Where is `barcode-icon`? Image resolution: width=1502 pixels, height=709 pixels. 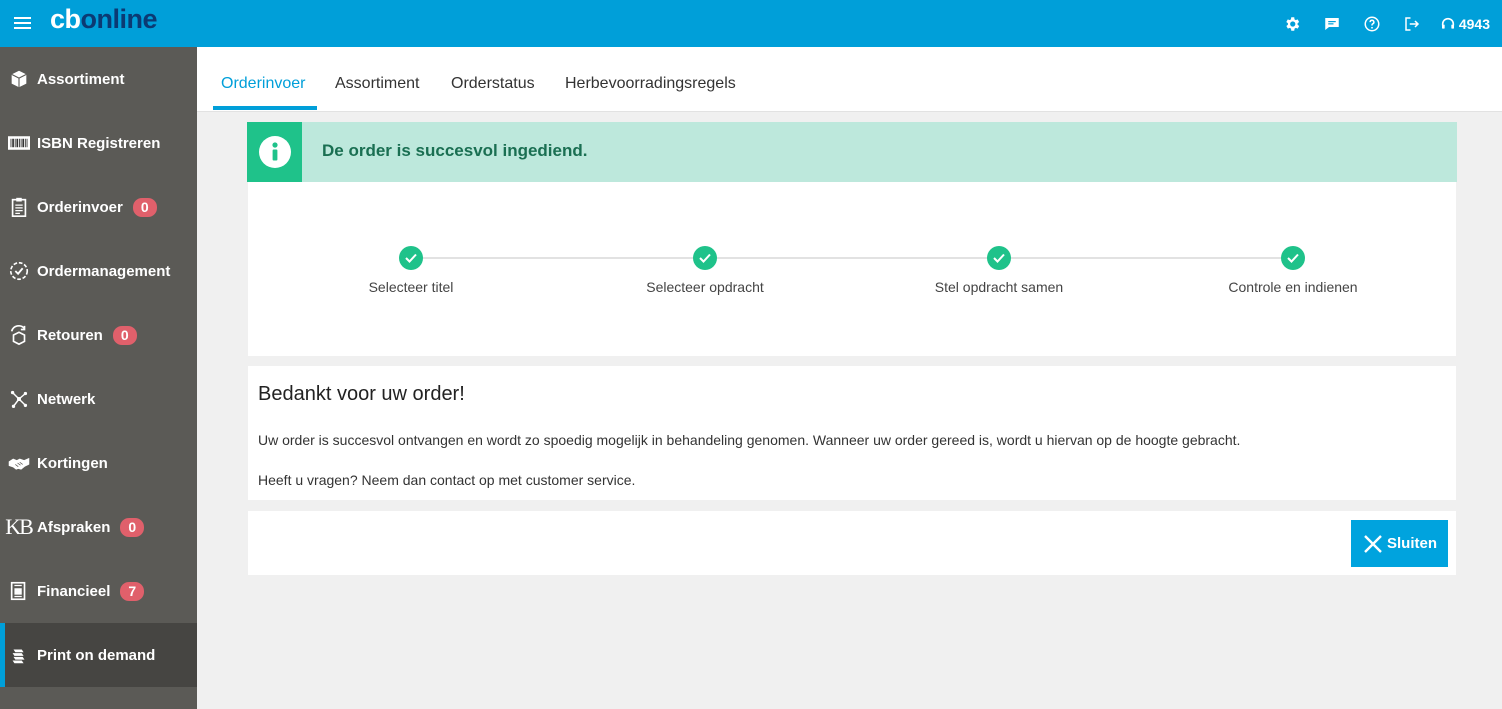 barcode-icon is located at coordinates (18, 143).